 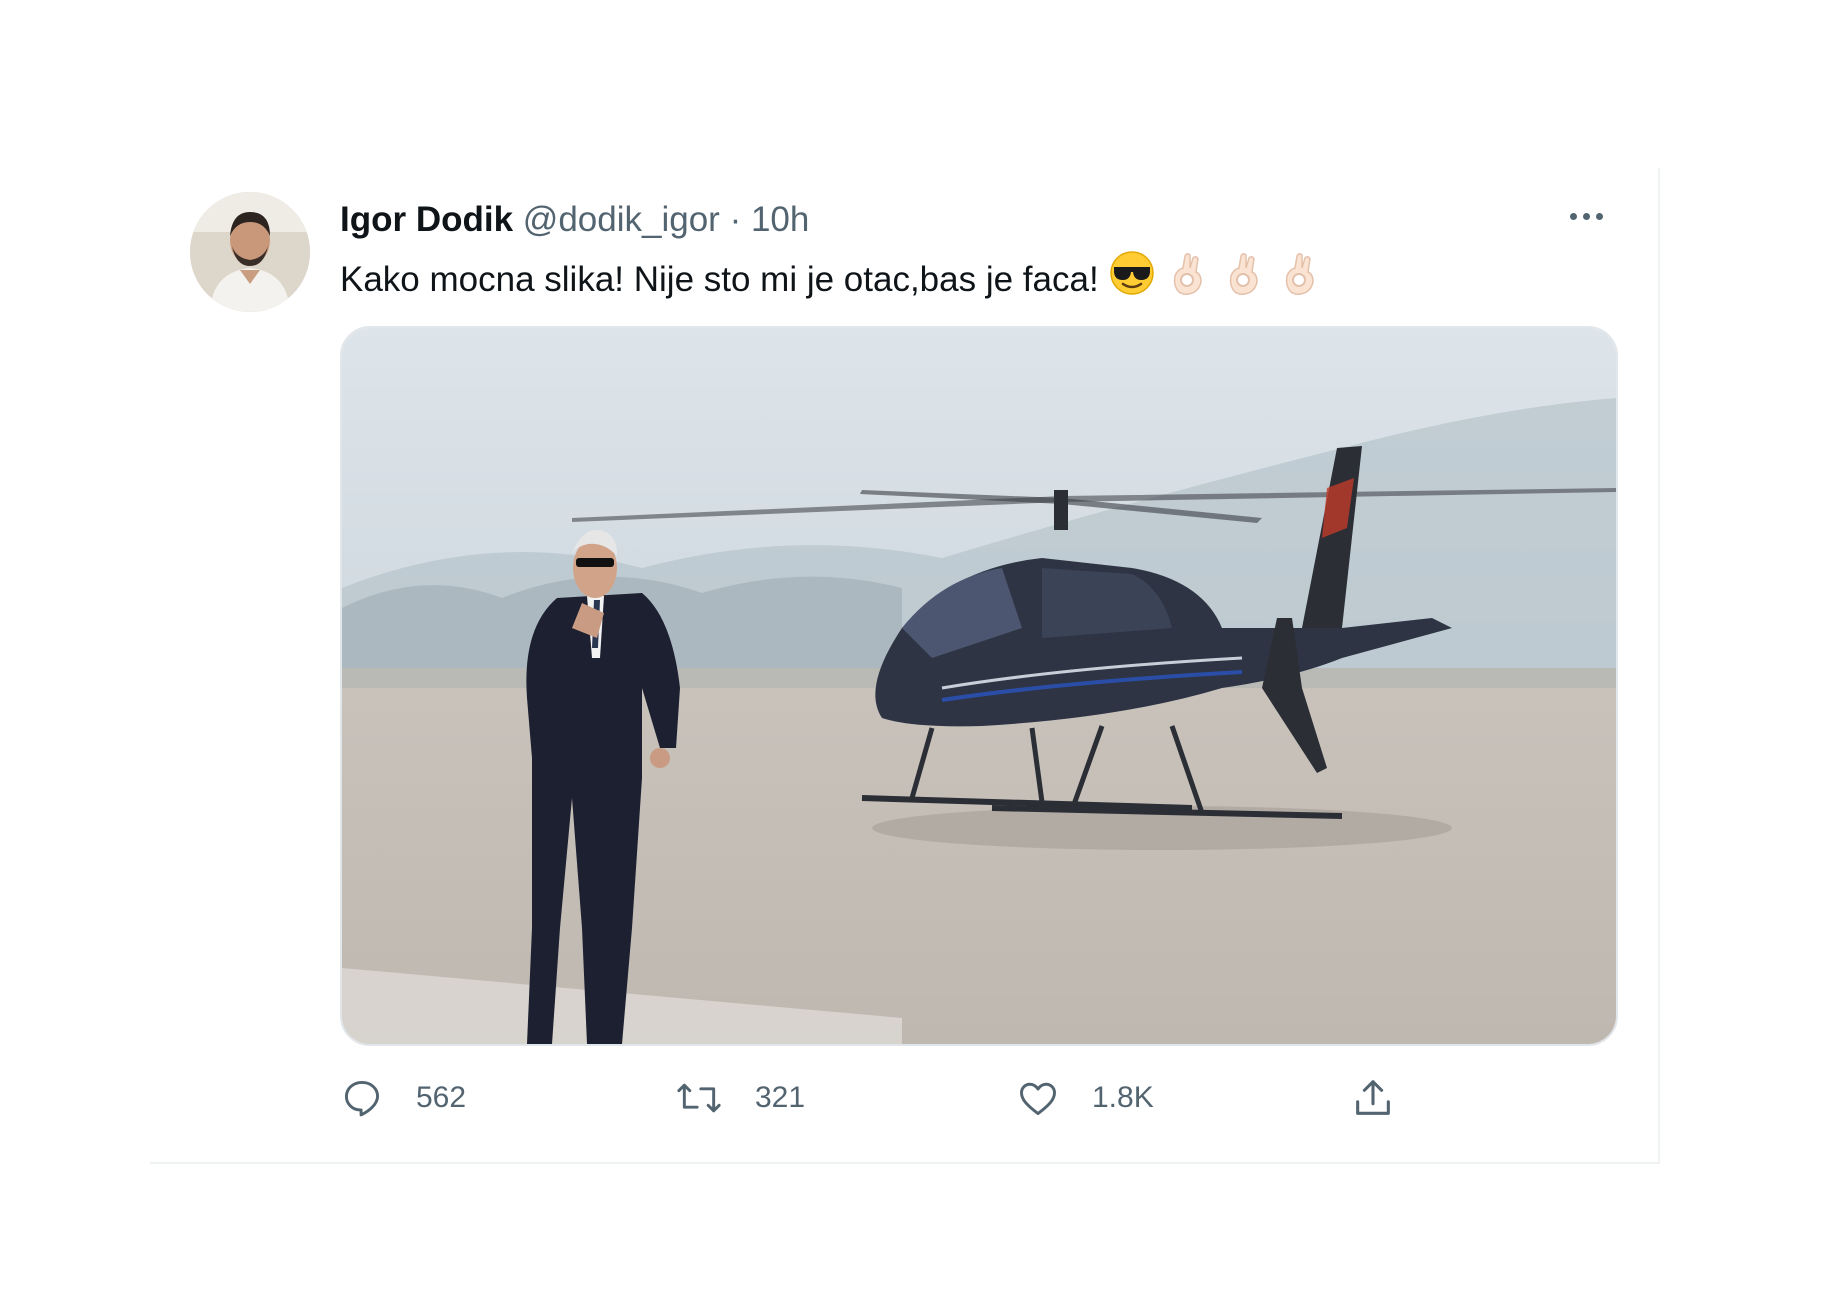 What do you see at coordinates (780, 1097) in the screenshot?
I see `retweet-count: 321` at bounding box center [780, 1097].